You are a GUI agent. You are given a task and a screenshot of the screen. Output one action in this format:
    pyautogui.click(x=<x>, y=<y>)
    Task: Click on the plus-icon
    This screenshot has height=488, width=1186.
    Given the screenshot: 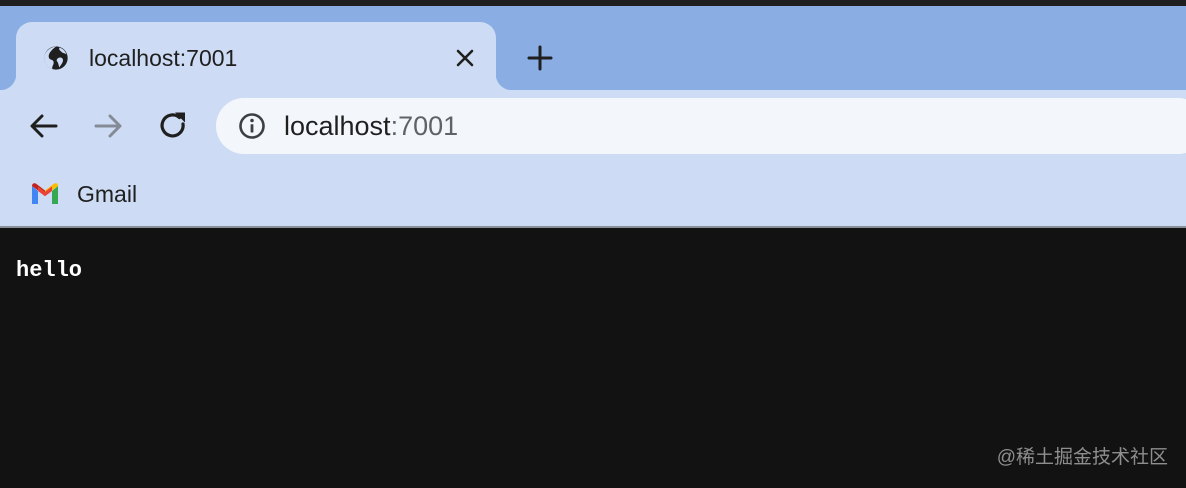 What is the action you would take?
    pyautogui.click(x=540, y=58)
    